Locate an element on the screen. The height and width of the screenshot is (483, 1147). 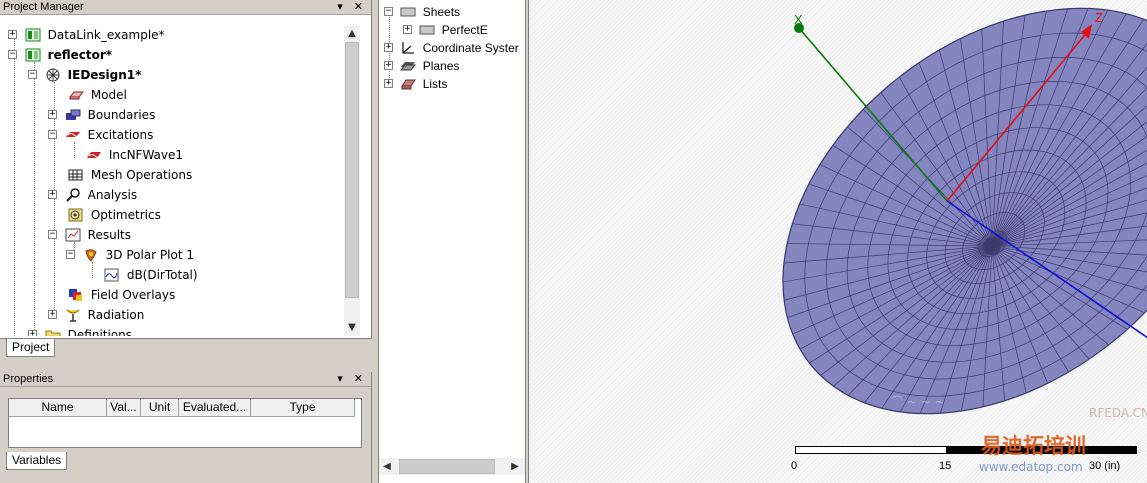
radiation-icon is located at coordinates (73, 315).